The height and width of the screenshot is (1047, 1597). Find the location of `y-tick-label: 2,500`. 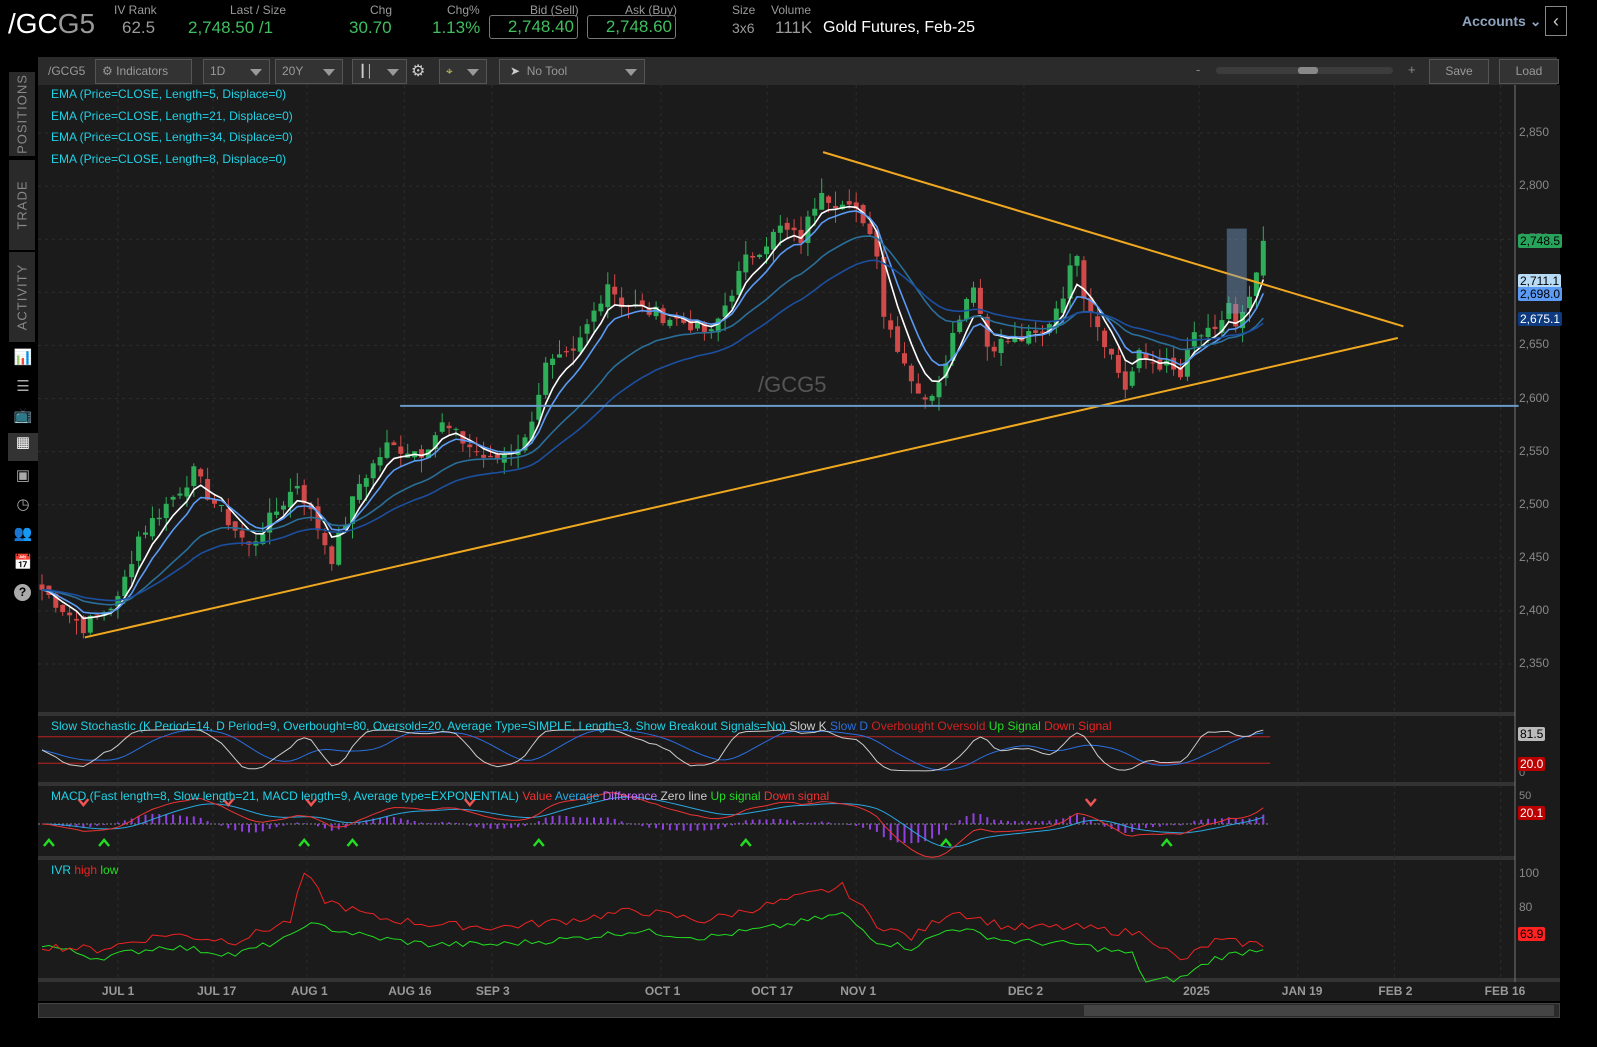

y-tick-label: 2,500 is located at coordinates (1534, 503).